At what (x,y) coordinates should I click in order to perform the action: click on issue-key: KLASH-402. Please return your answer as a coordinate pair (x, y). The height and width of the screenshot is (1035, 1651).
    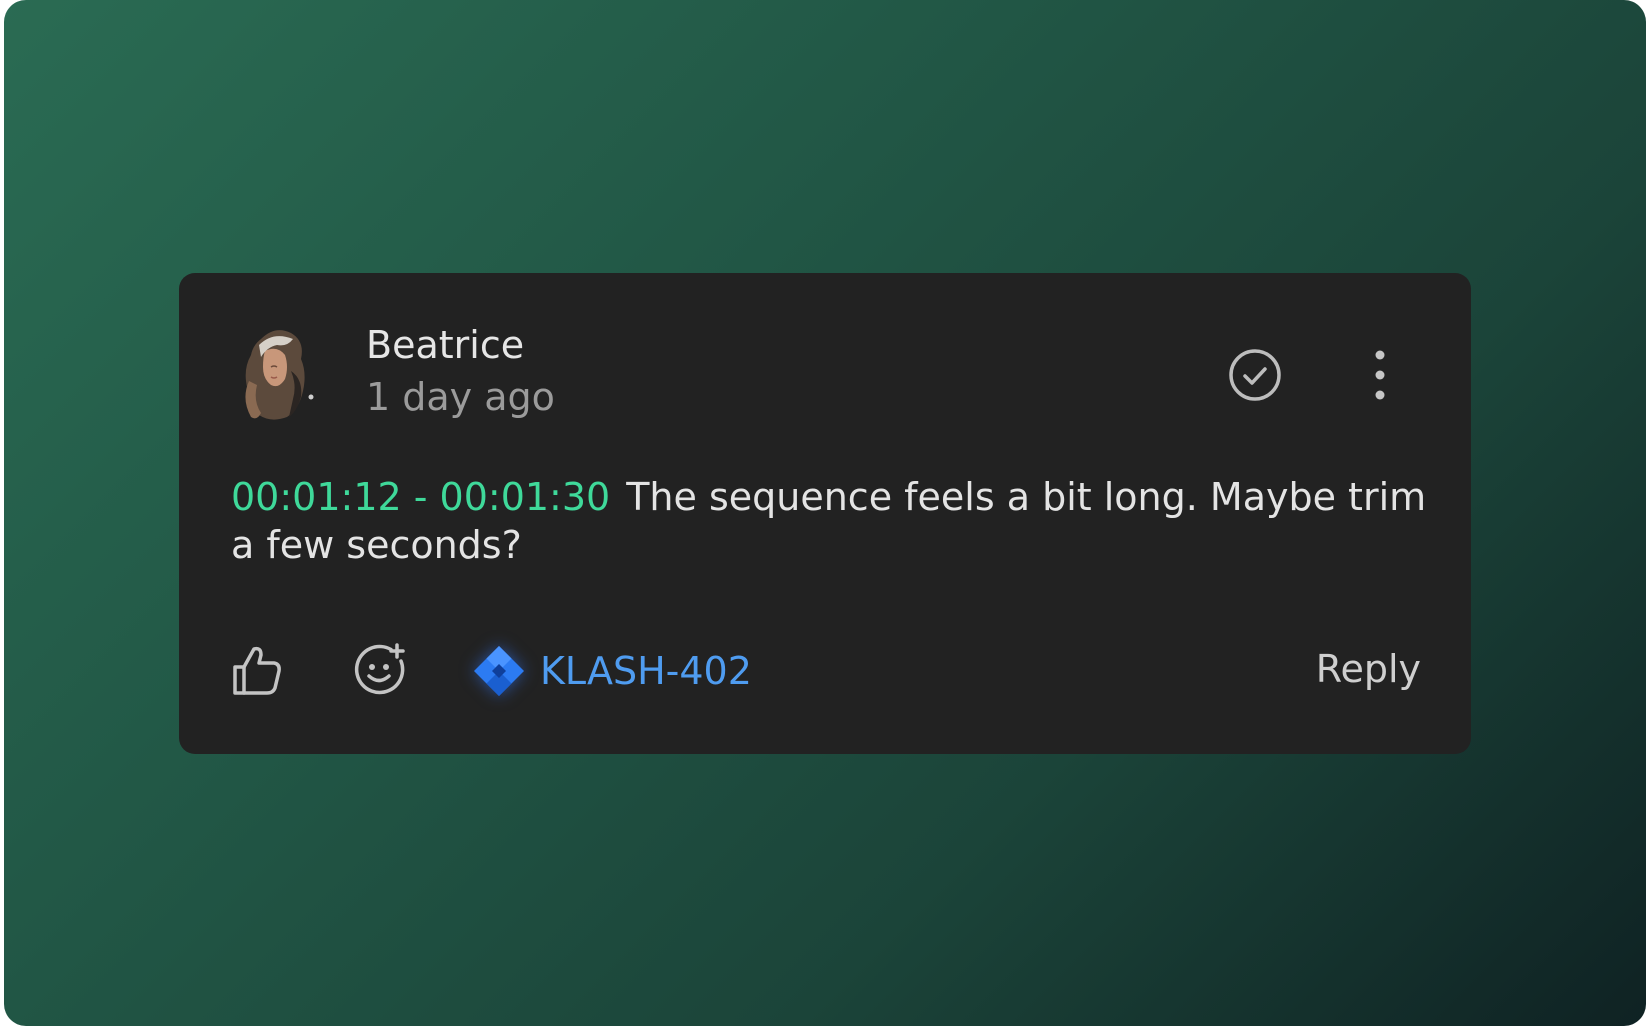
    Looking at the image, I should click on (646, 671).